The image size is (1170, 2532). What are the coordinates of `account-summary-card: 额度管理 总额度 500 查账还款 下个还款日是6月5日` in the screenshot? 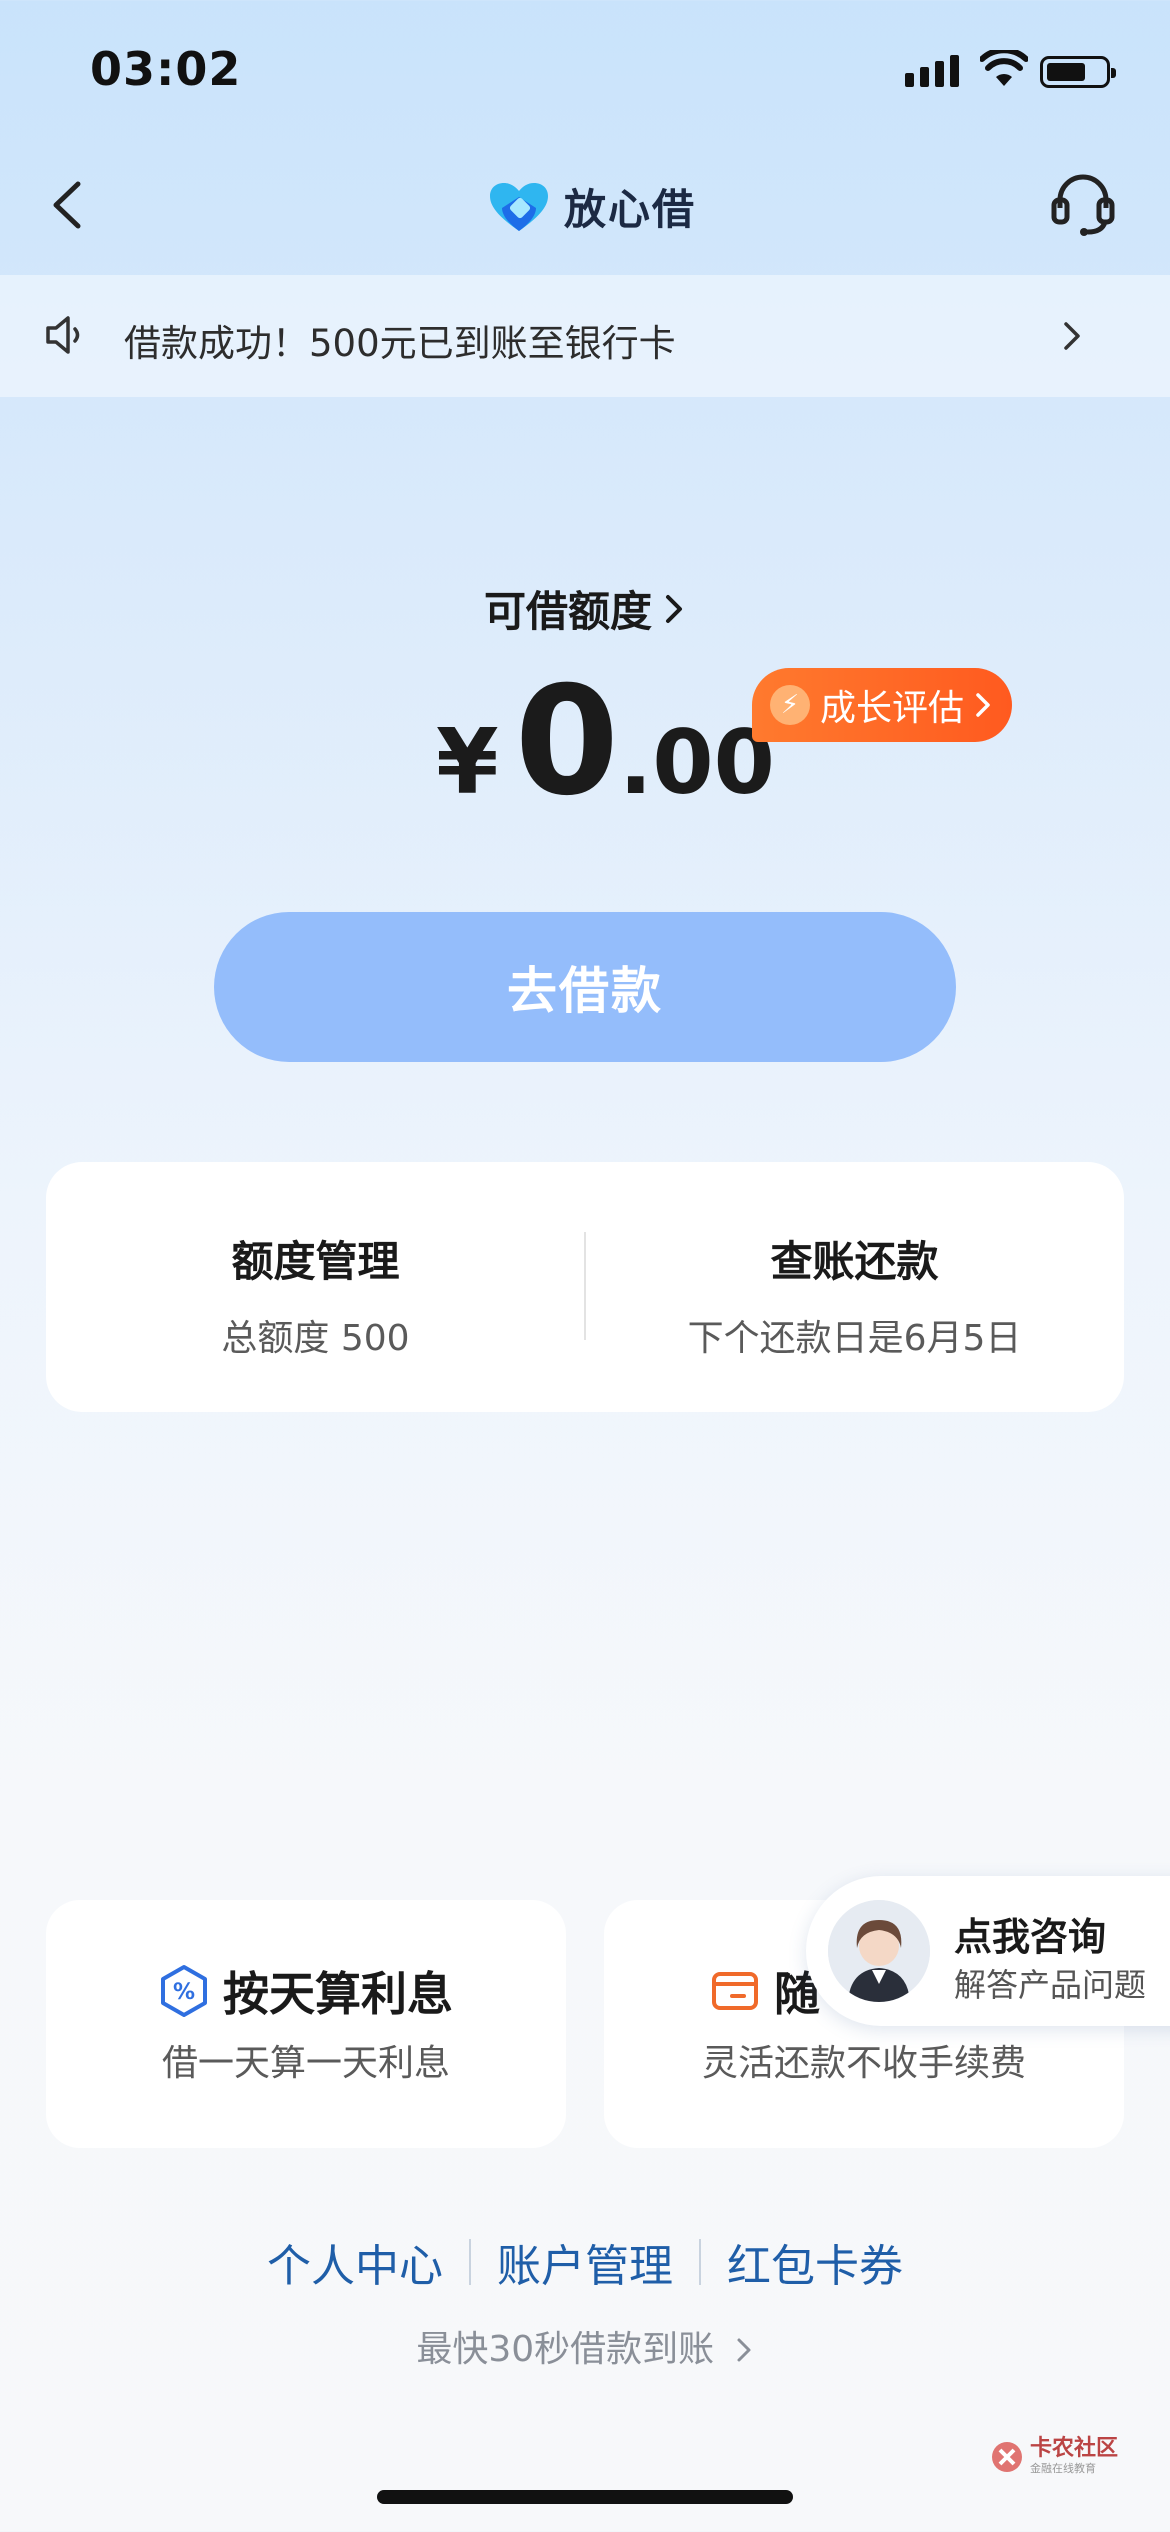 It's located at (585, 1287).